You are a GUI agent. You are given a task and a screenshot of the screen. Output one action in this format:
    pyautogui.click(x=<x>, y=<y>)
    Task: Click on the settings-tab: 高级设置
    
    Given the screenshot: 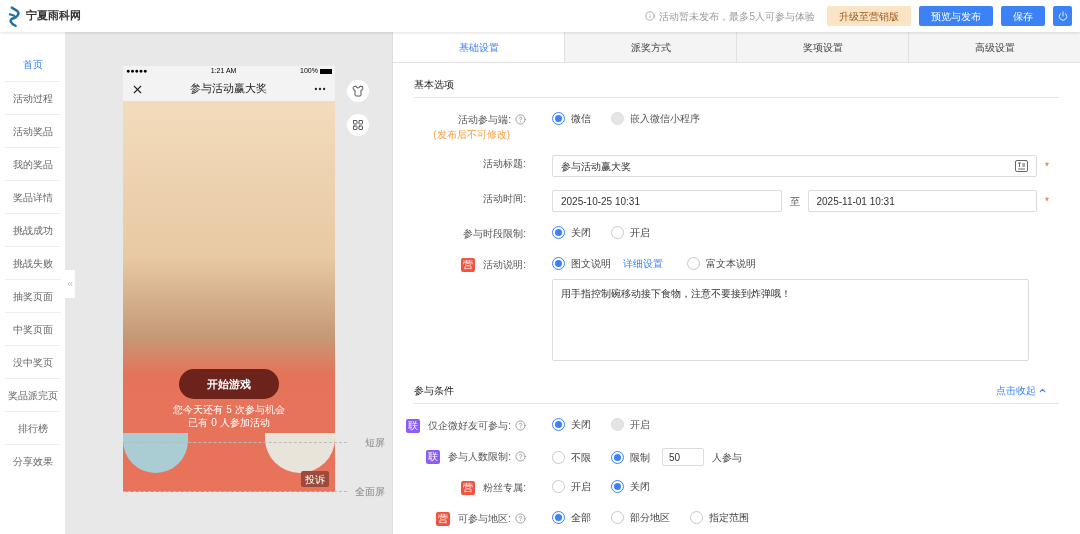 What is the action you would take?
    pyautogui.click(x=994, y=47)
    